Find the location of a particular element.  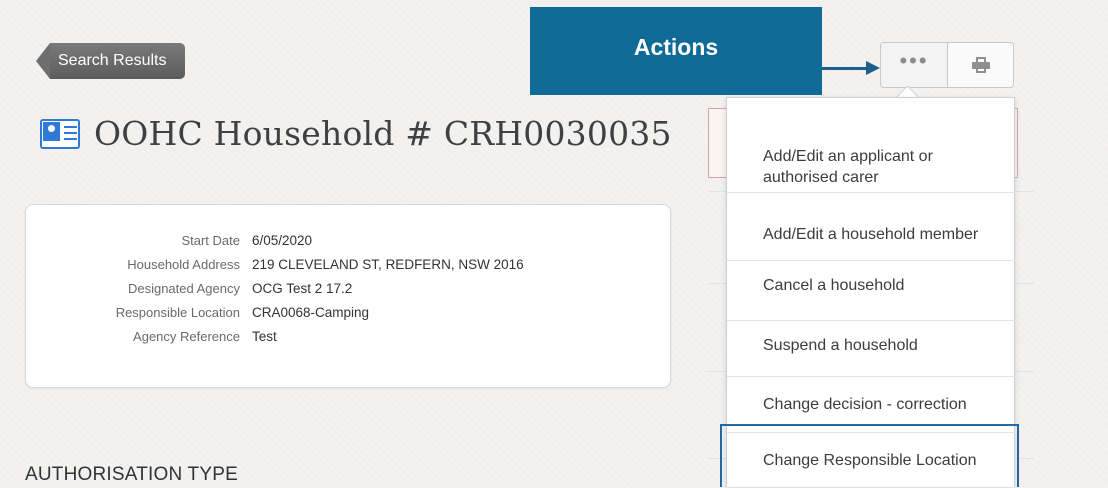

printer-icon is located at coordinates (980, 65).